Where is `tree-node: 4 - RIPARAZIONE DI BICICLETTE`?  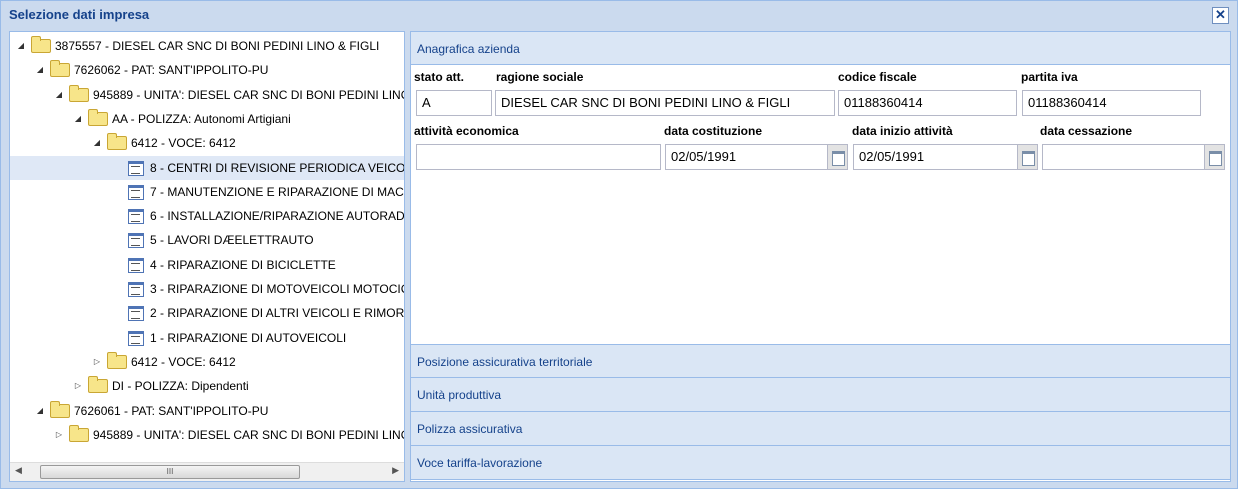 tree-node: 4 - RIPARAZIONE DI BICICLETTE is located at coordinates (207, 265).